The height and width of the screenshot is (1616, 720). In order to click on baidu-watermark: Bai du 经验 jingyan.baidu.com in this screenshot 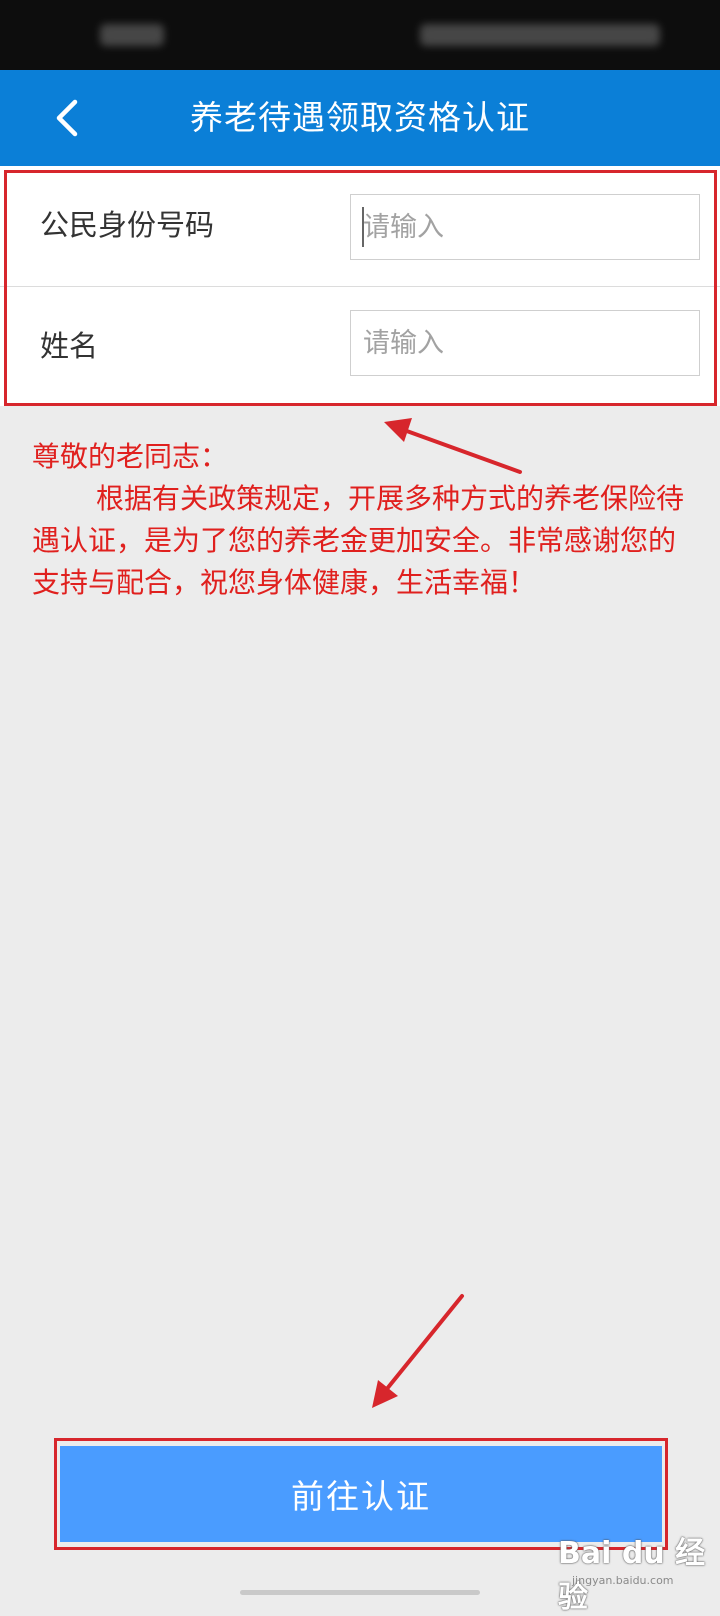, I will do `click(630, 1571)`.